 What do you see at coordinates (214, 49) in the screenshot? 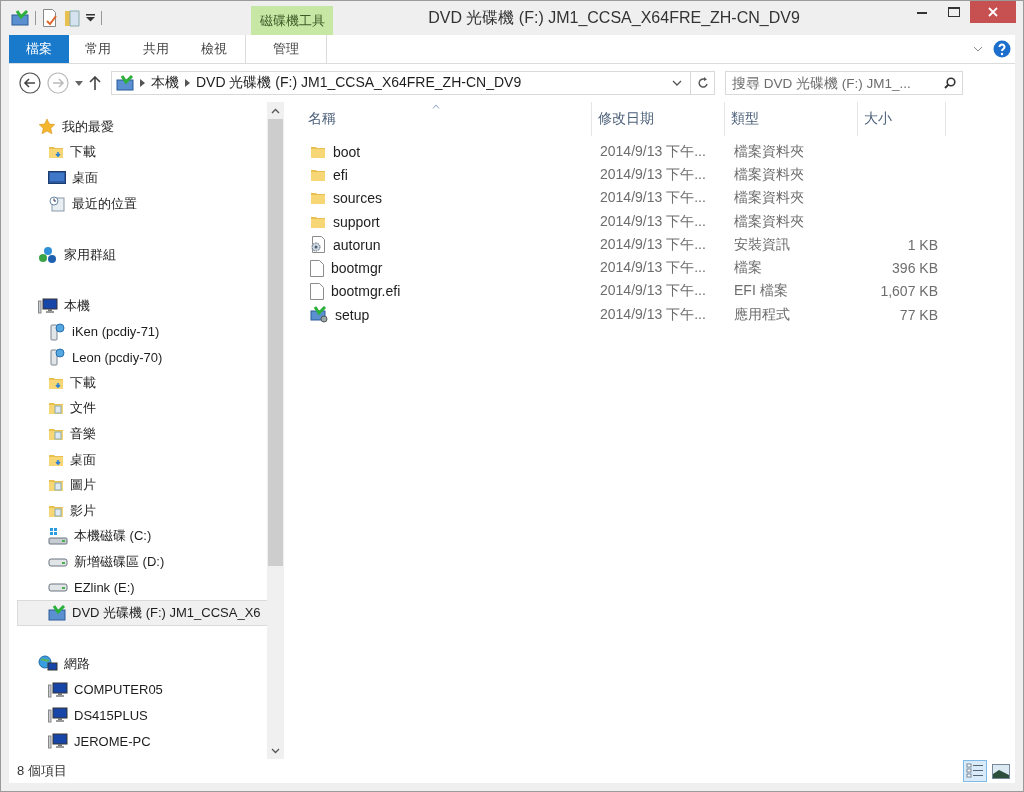
I see `ribbon-tab: 檢視` at bounding box center [214, 49].